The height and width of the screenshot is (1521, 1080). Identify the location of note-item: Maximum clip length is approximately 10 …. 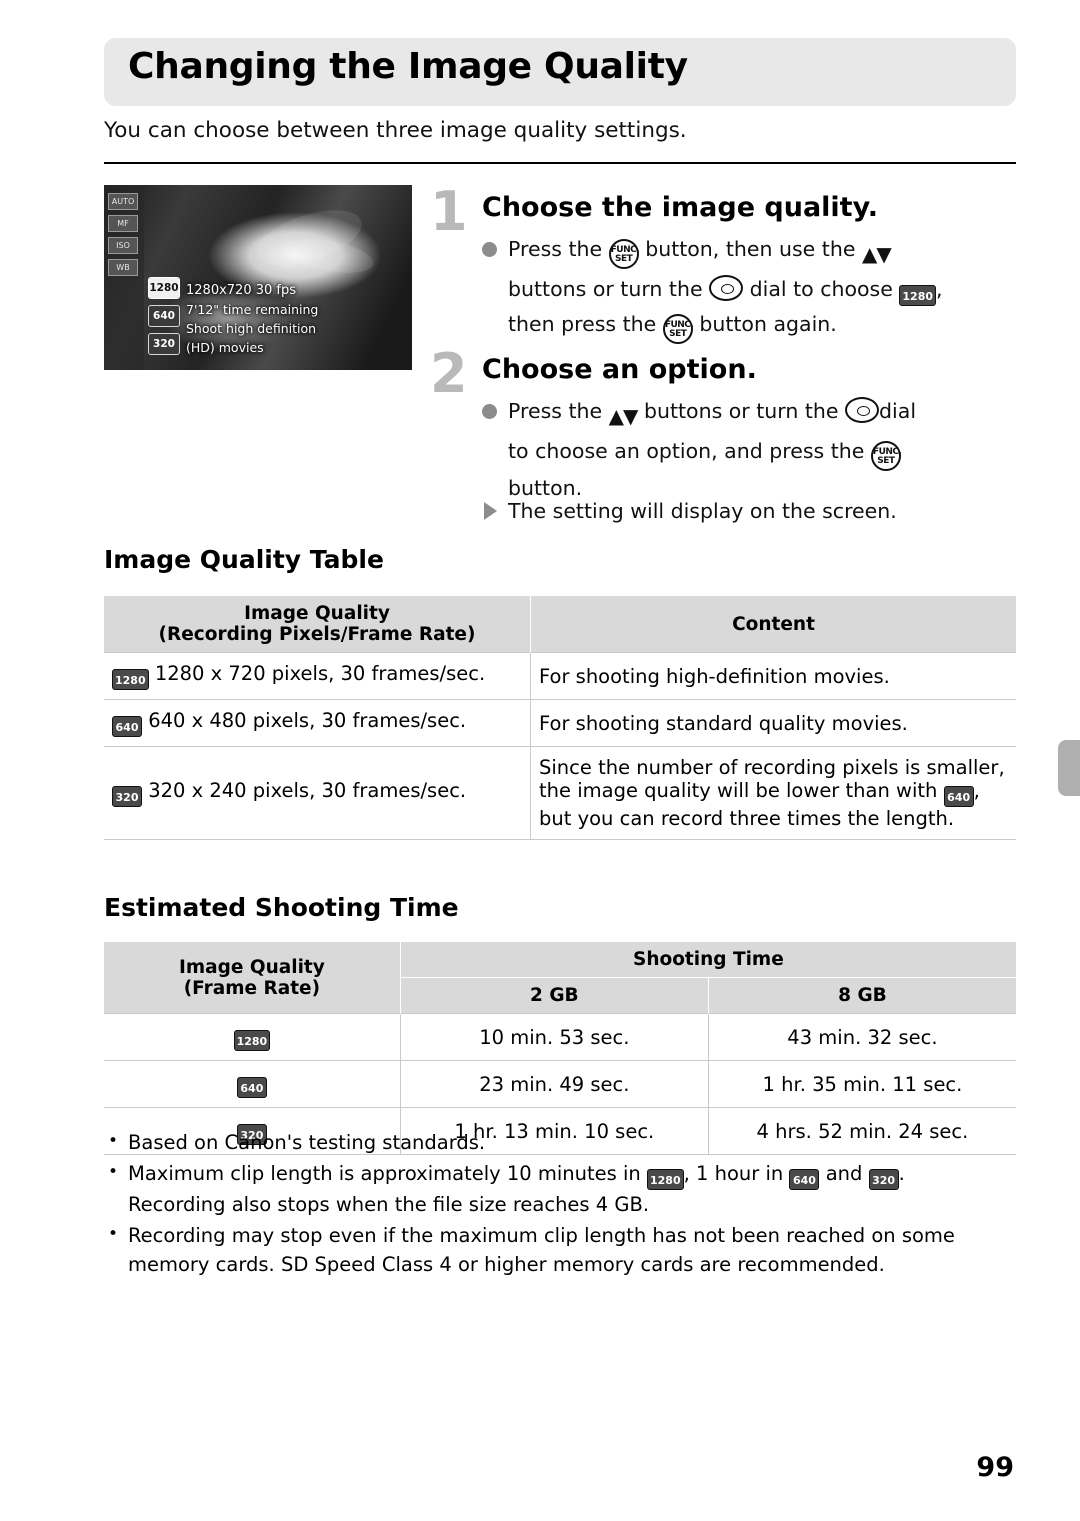
(564, 1188).